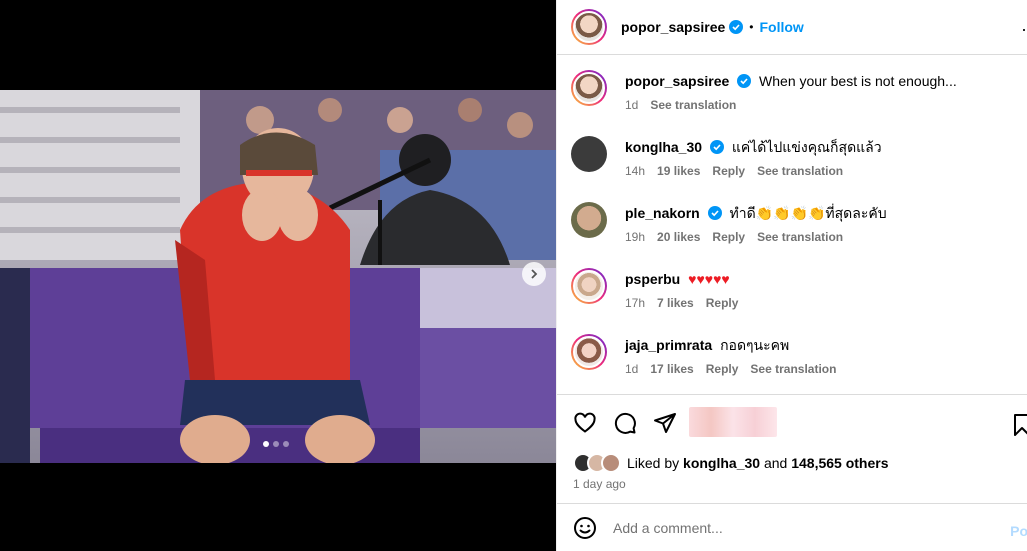 The image size is (1027, 551). Describe the element at coordinates (733, 422) in the screenshot. I see `blurred-region` at that location.